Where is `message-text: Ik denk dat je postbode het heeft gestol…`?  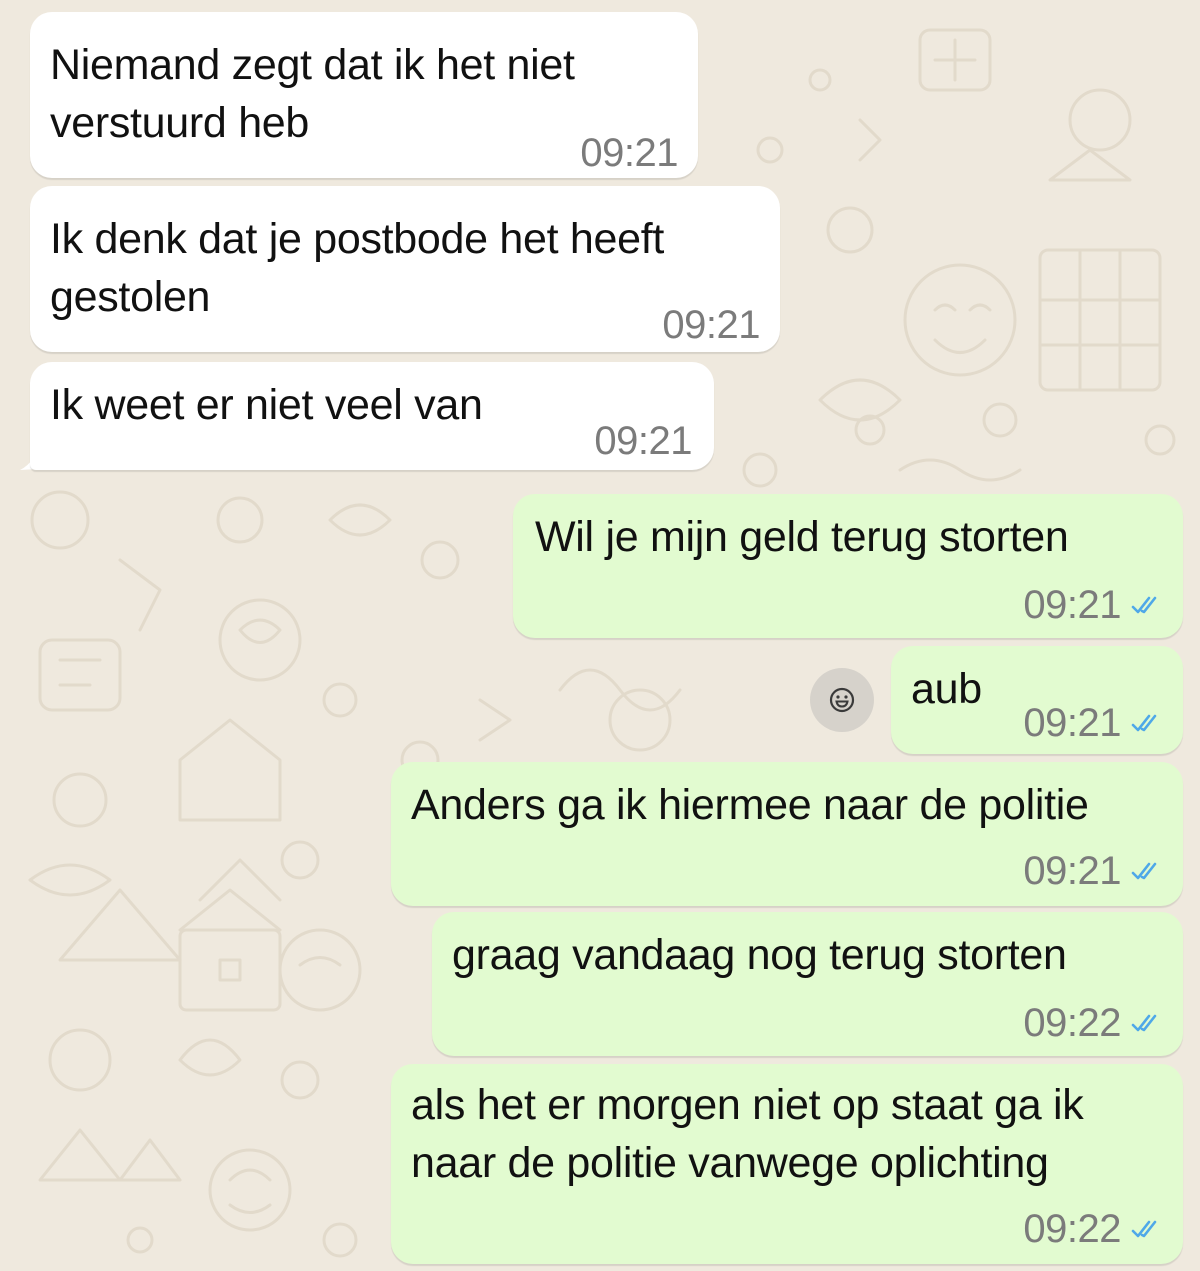
message-text: Ik denk dat je postbode het heeft gestol… is located at coordinates (357, 268).